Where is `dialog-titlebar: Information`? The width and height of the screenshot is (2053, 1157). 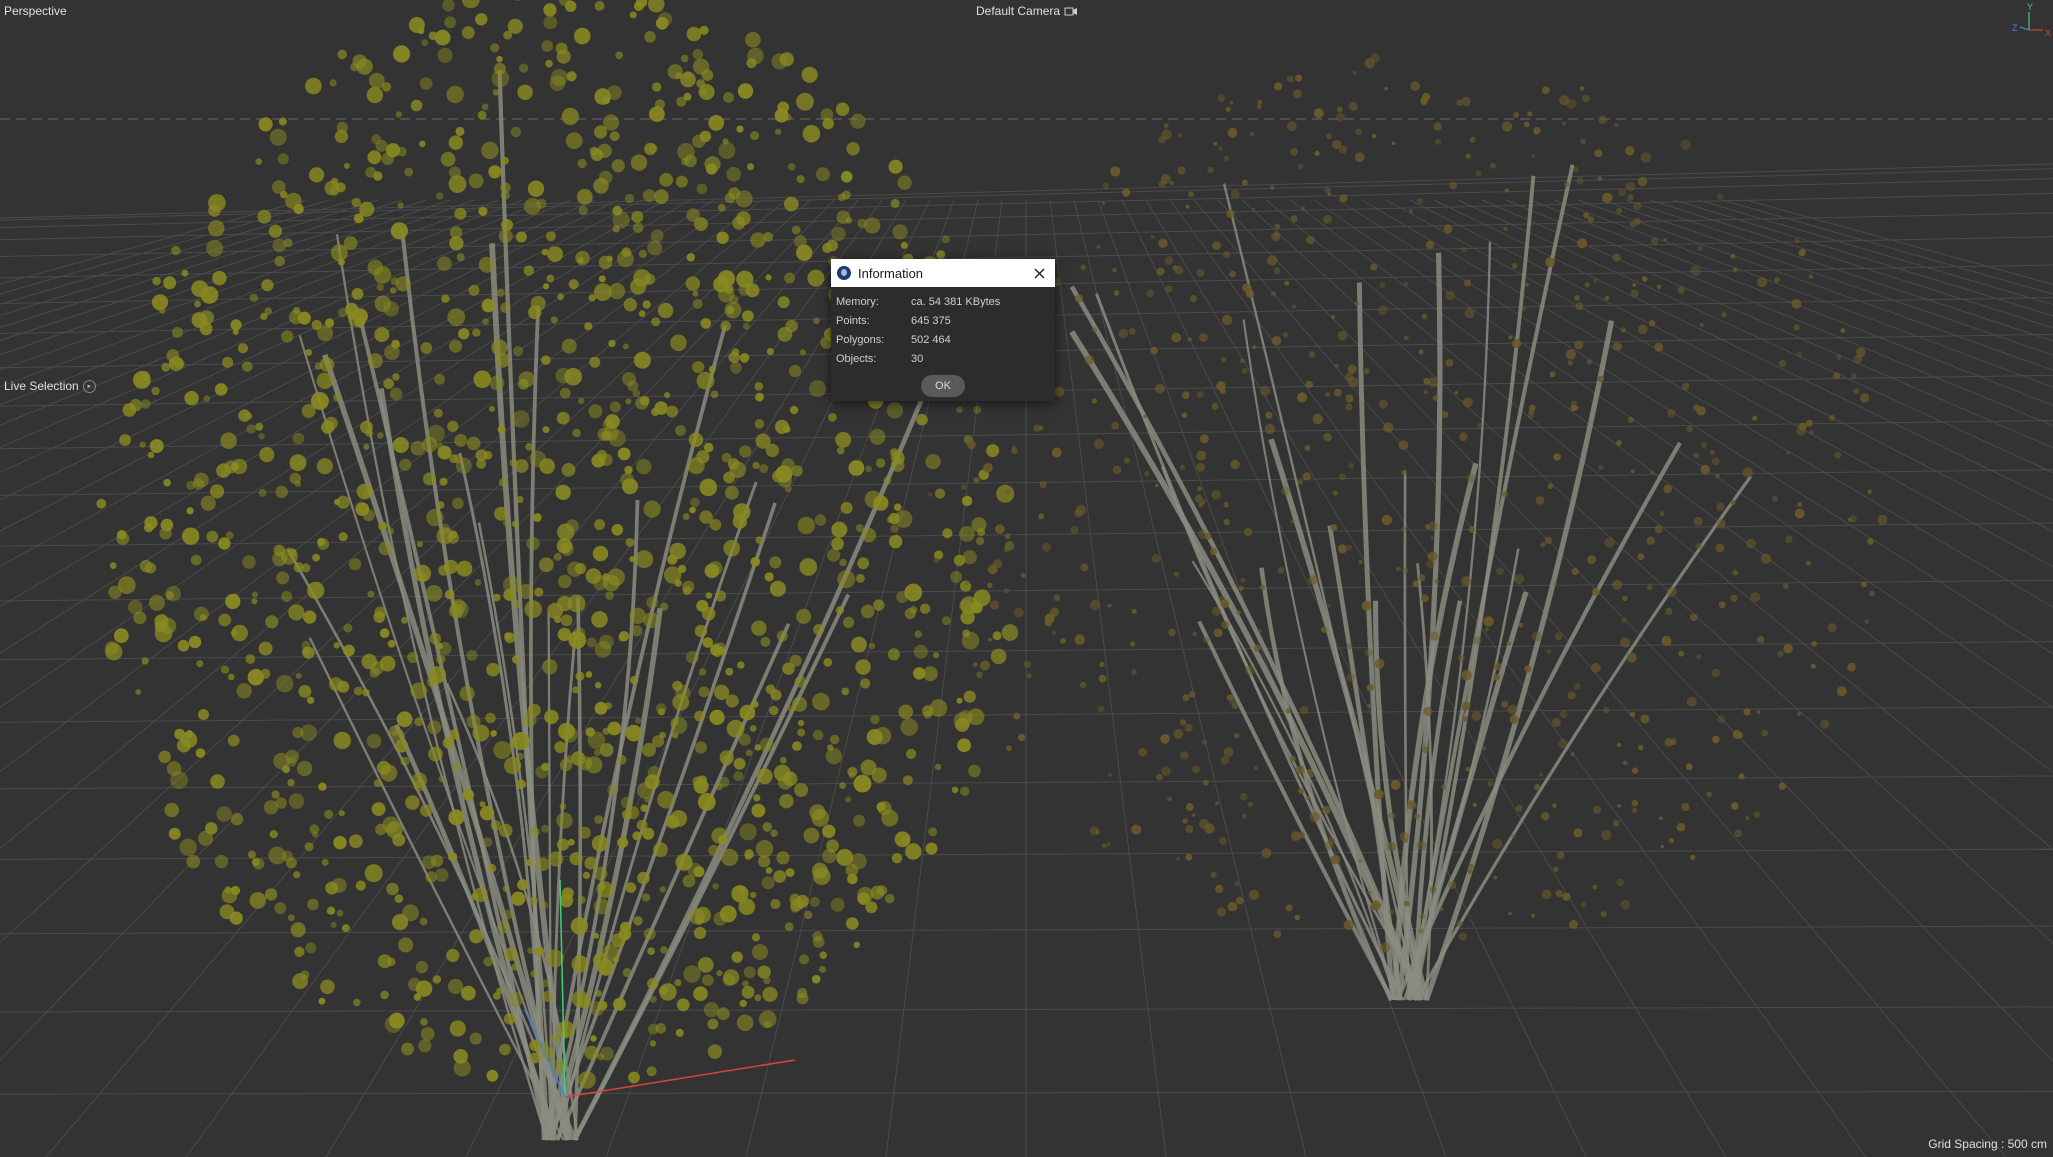
dialog-titlebar: Information is located at coordinates (943, 273).